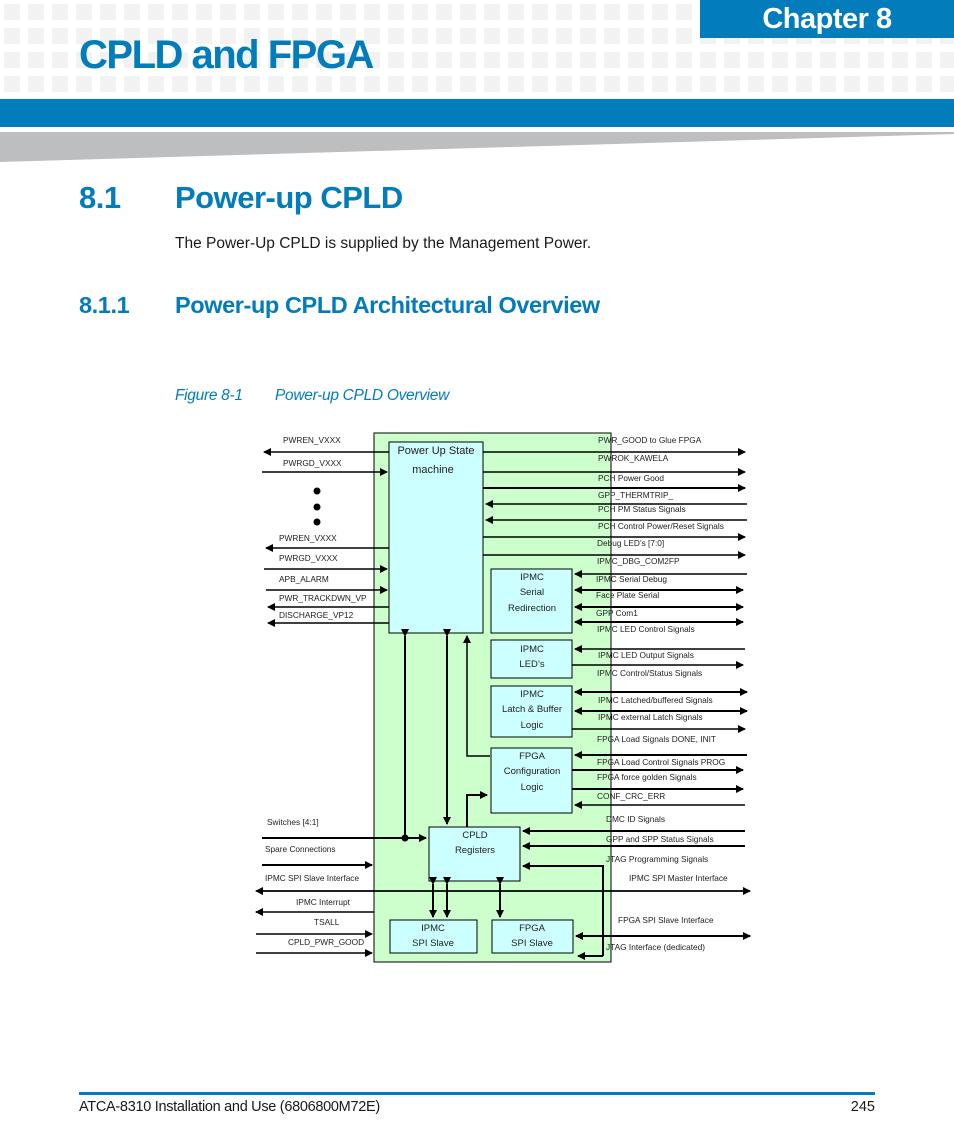 The height and width of the screenshot is (1145, 954). What do you see at coordinates (323, 902) in the screenshot?
I see `signal-label: IPMC Interrupt` at bounding box center [323, 902].